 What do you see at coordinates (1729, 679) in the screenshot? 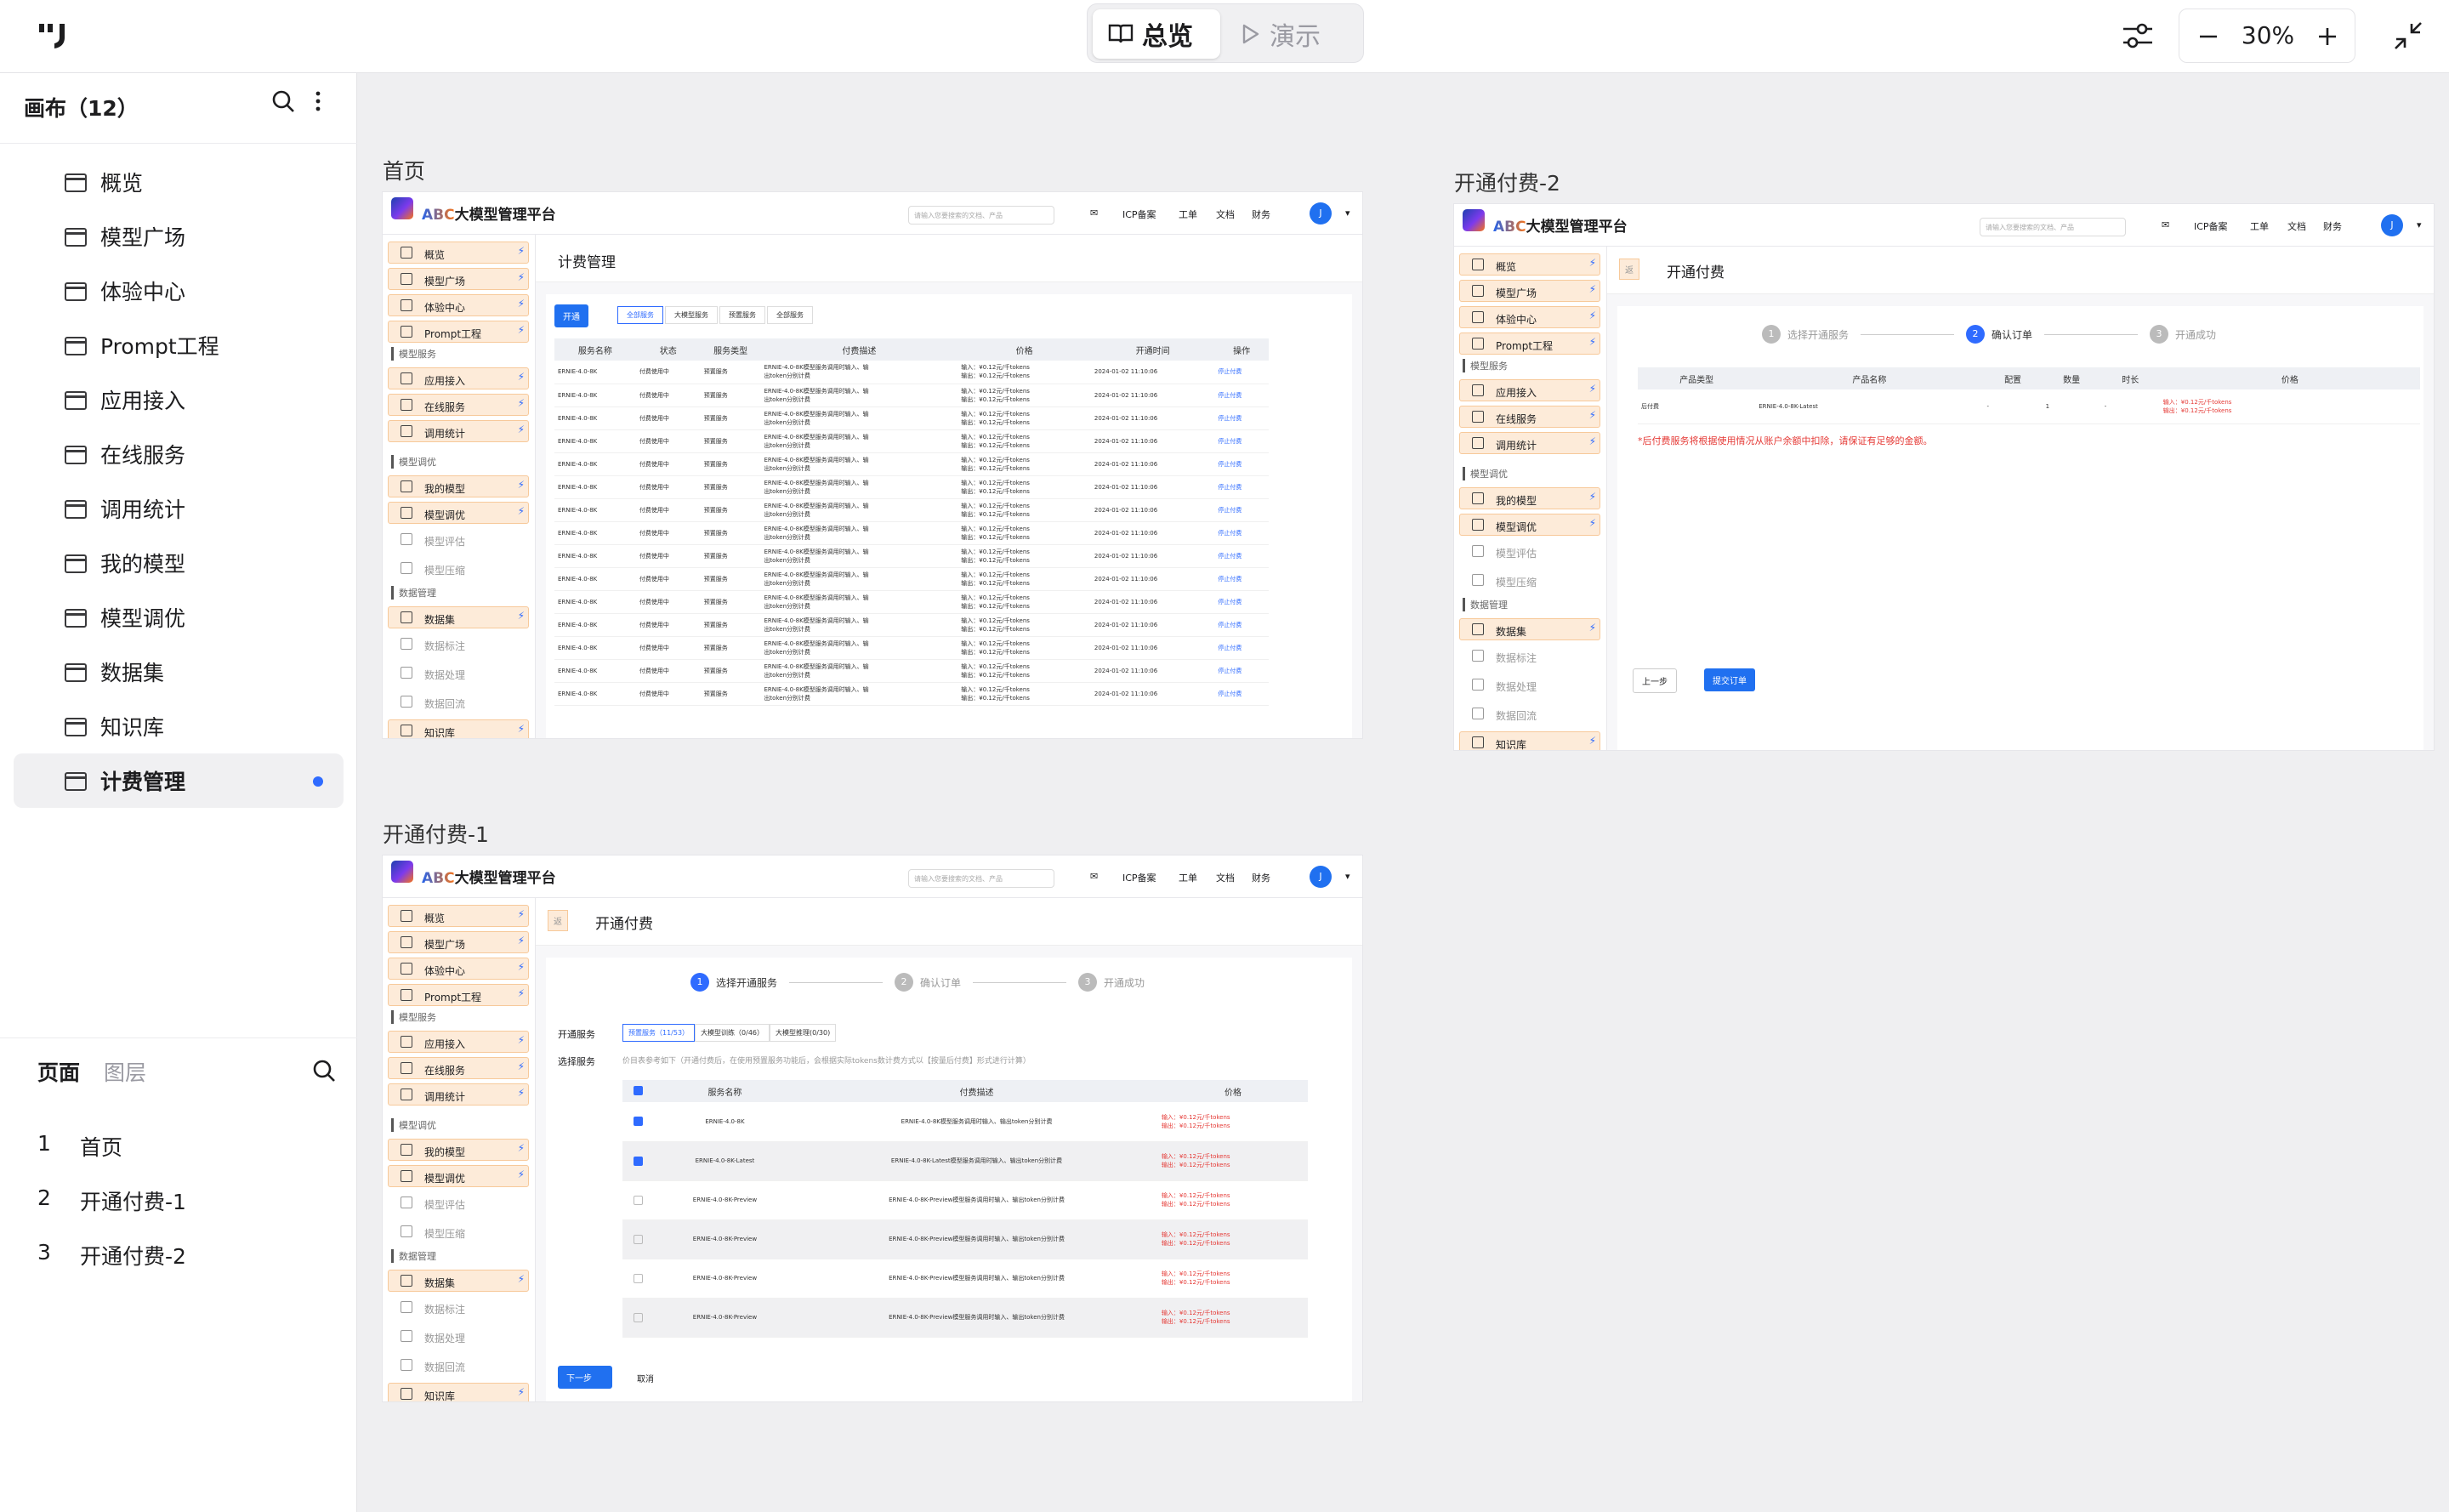
I see `submit-order-button: 提交订单` at bounding box center [1729, 679].